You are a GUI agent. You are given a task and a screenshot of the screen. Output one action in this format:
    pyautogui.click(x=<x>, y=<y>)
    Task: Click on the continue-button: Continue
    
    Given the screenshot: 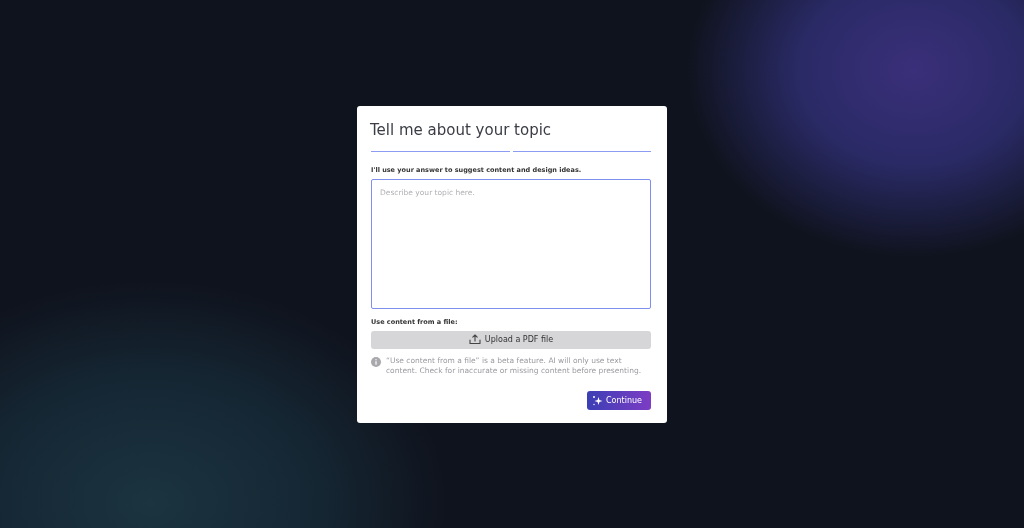 What is the action you would take?
    pyautogui.click(x=619, y=400)
    